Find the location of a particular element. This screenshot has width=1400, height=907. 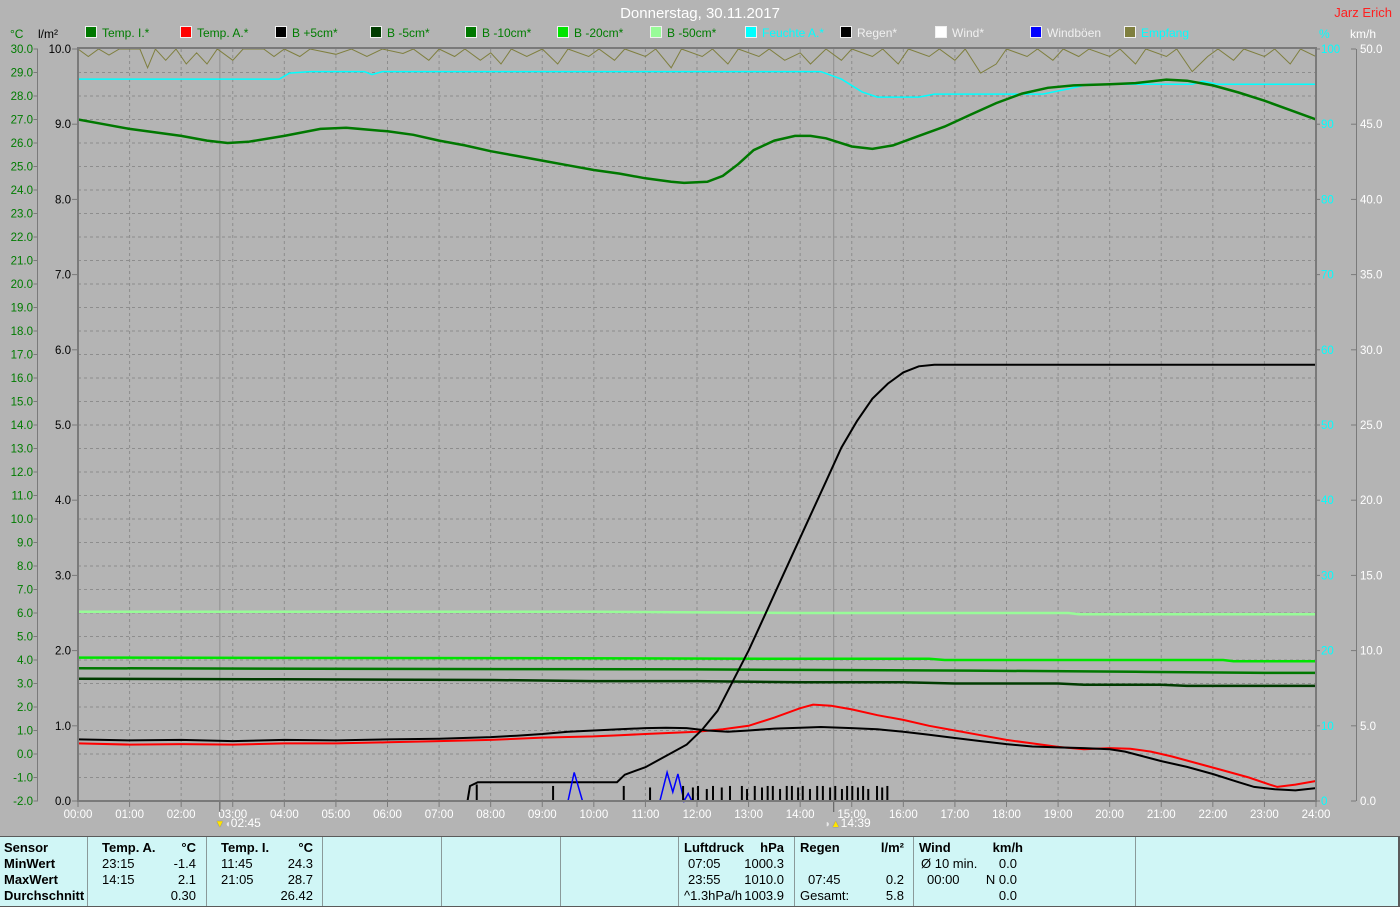

series-b_minus10-line is located at coordinates (697, 670).